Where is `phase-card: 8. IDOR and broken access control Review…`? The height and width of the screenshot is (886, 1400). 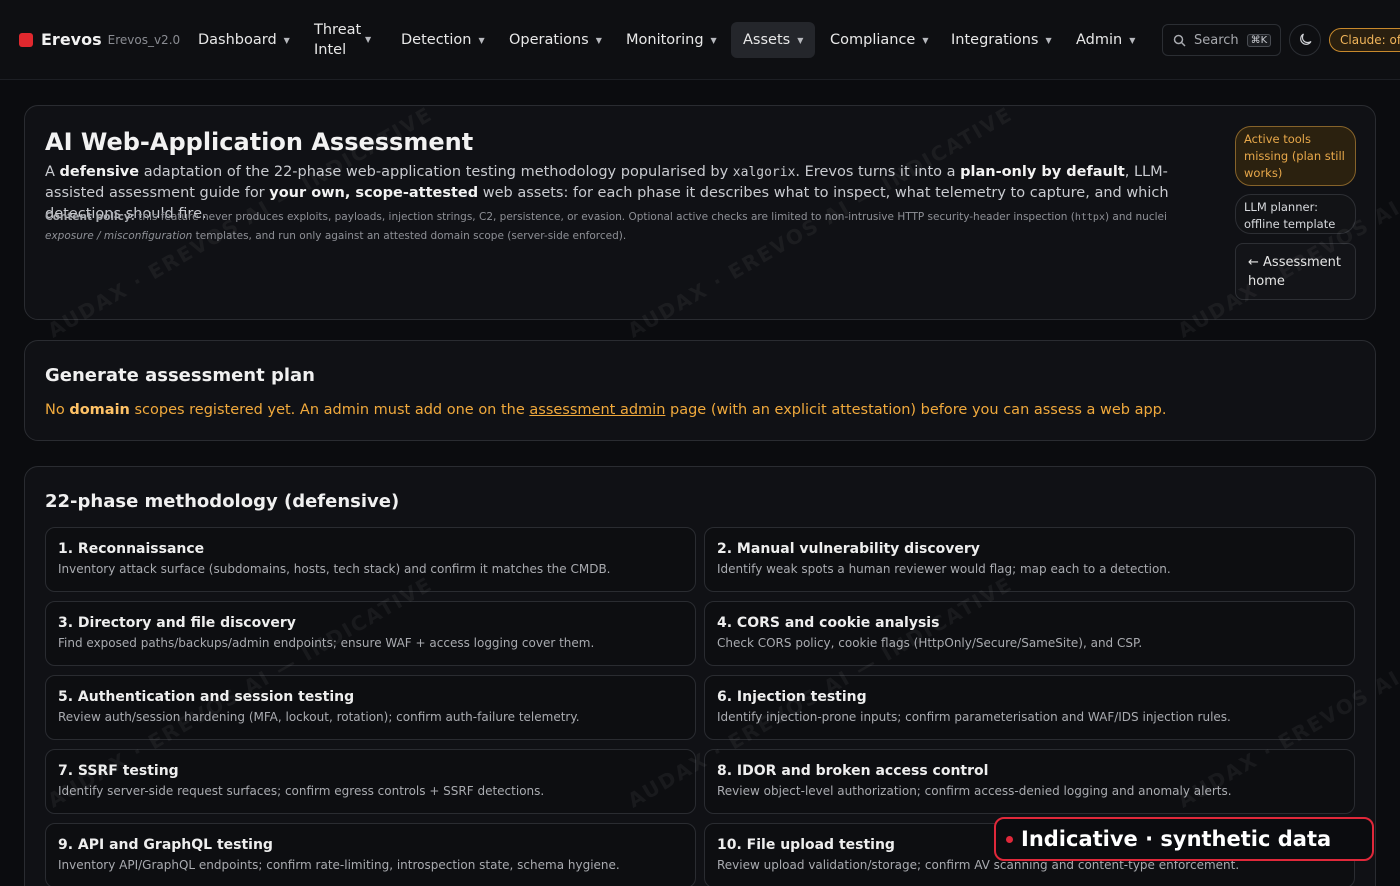 phase-card: 8. IDOR and broken access control Review… is located at coordinates (1029, 781).